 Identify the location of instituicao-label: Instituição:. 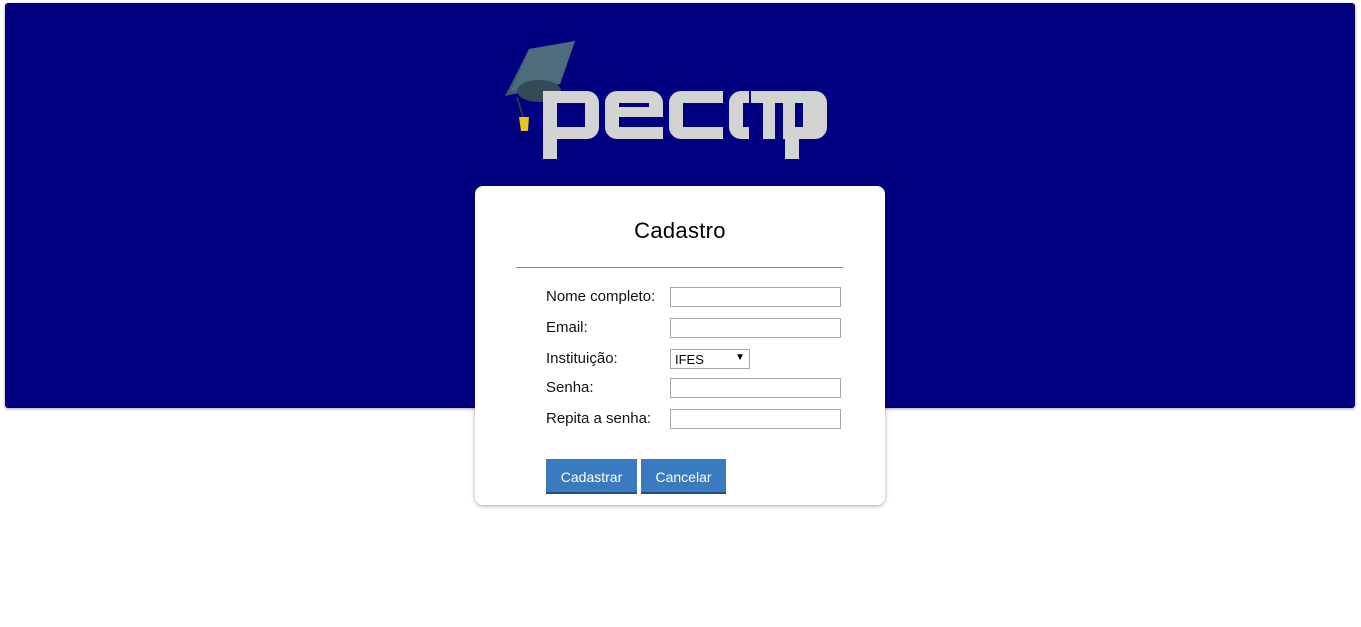
(582, 358).